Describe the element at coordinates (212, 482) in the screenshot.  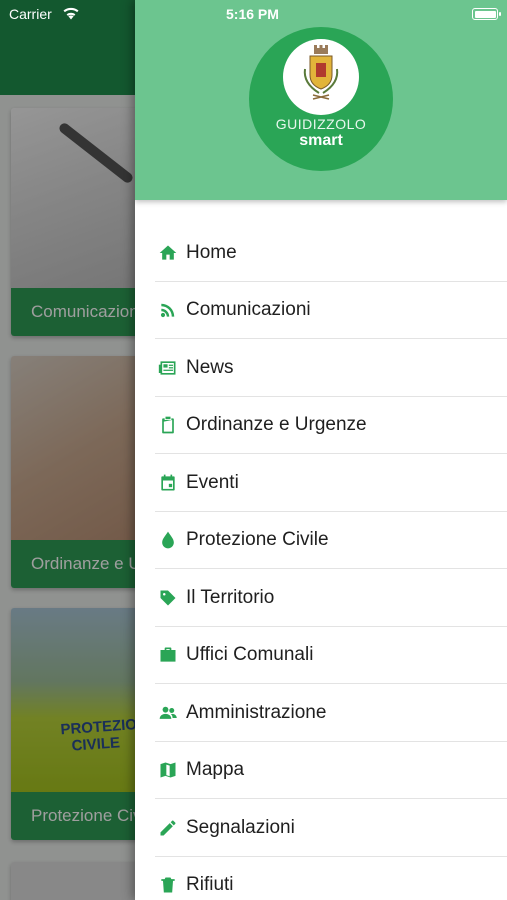
I see `menu-item-label: Eventi` at that location.